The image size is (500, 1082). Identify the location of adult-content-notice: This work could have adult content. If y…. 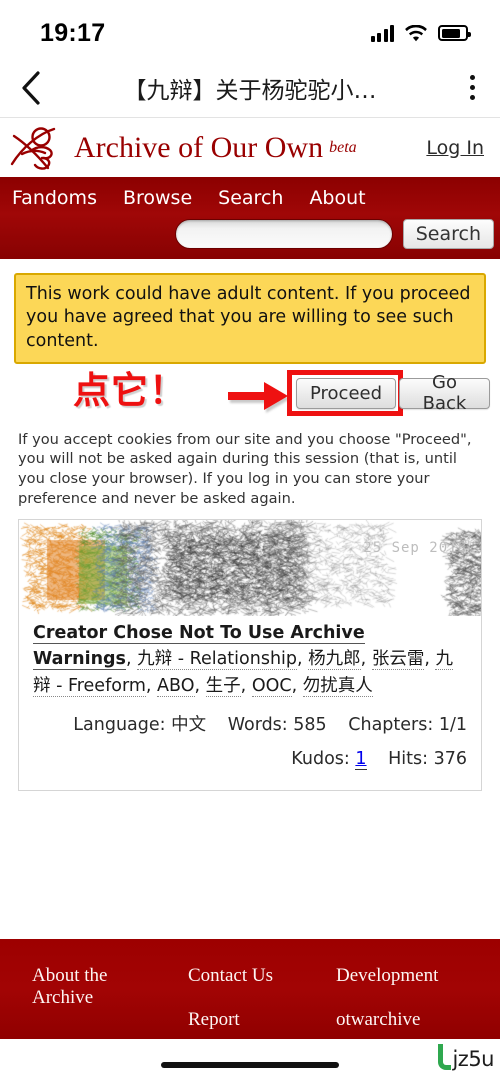
(250, 318).